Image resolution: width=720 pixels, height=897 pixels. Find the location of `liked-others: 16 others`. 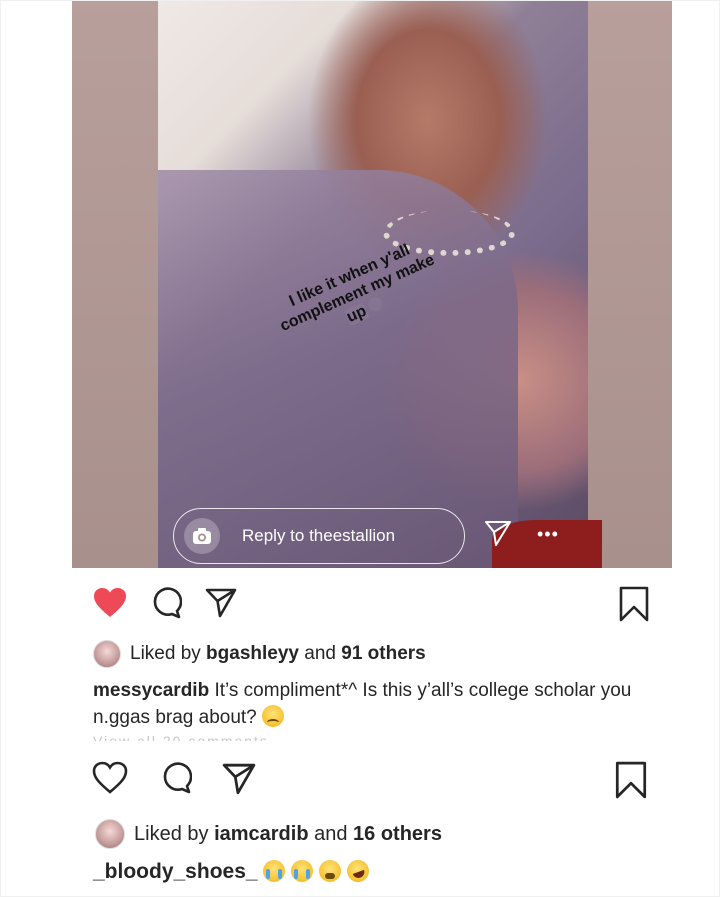

liked-others: 16 others is located at coordinates (397, 834).